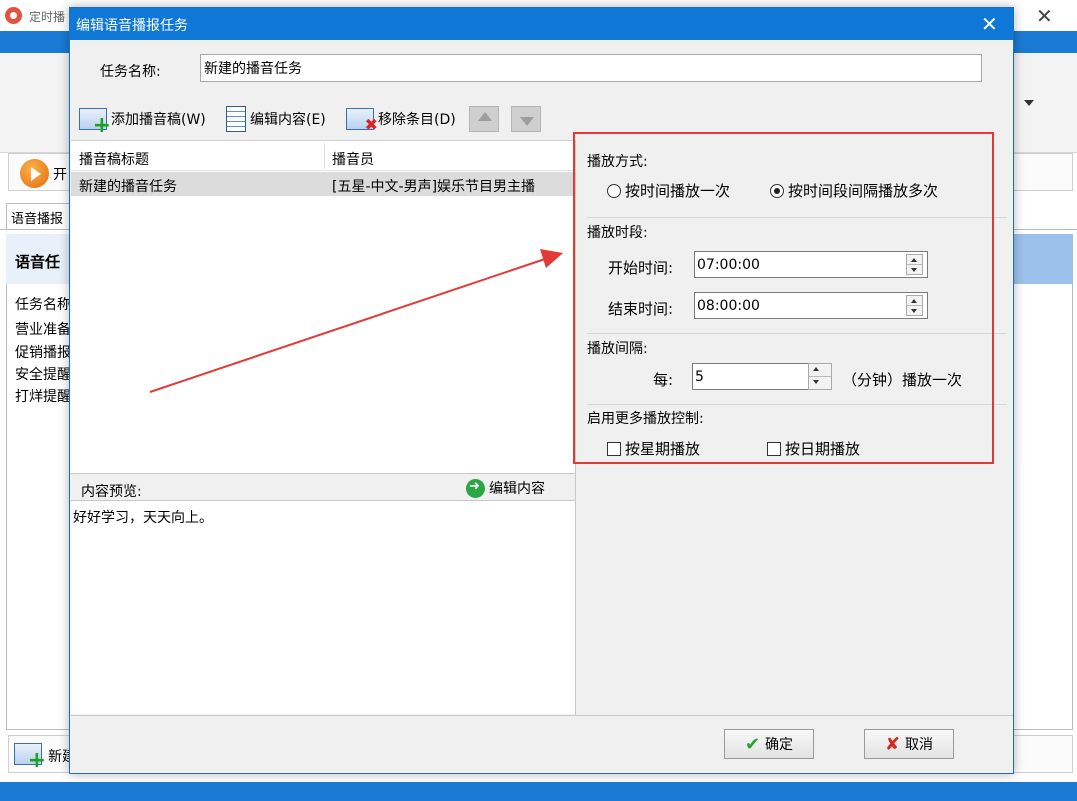 This screenshot has width=1077, height=801. What do you see at coordinates (43, 352) in the screenshot?
I see `task-list-item: 促销播报` at bounding box center [43, 352].